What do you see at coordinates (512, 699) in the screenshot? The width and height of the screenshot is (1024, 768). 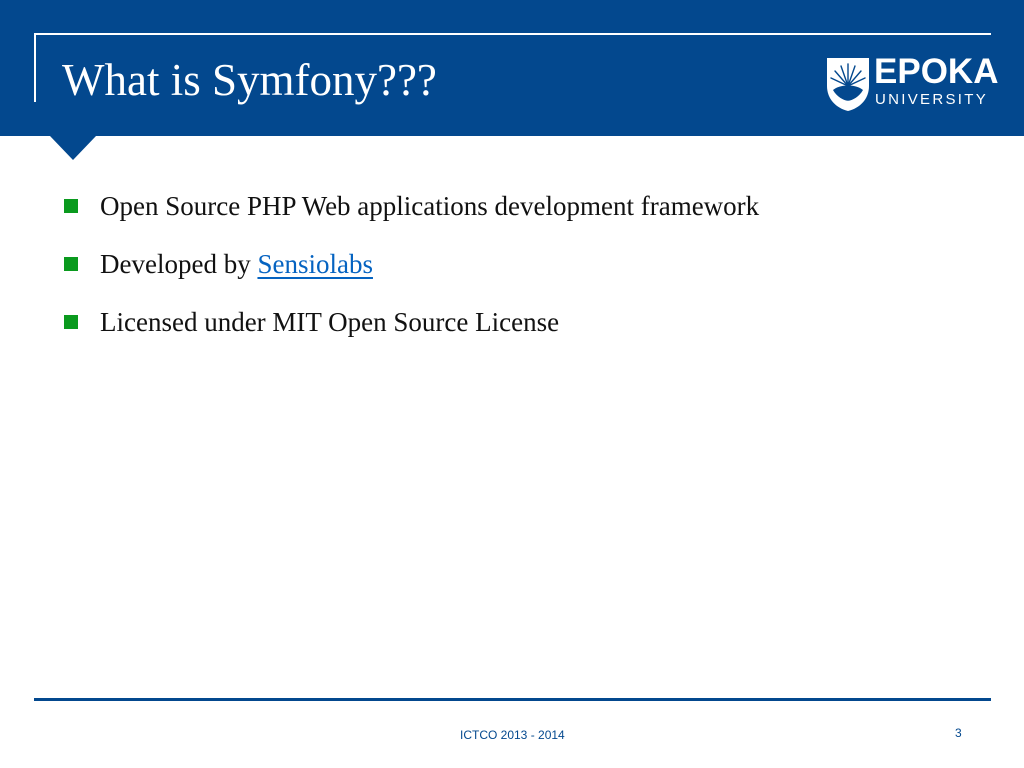 I see `footer-divider` at bounding box center [512, 699].